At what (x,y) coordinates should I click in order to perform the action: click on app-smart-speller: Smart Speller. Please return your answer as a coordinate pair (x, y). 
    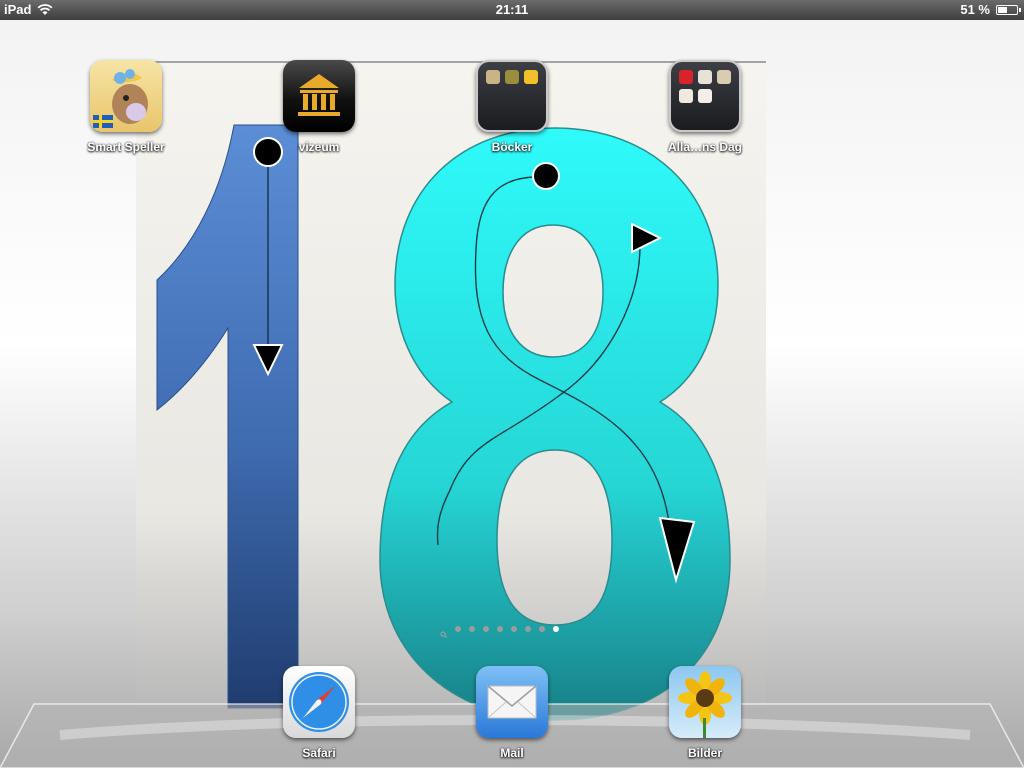
    Looking at the image, I should click on (126, 107).